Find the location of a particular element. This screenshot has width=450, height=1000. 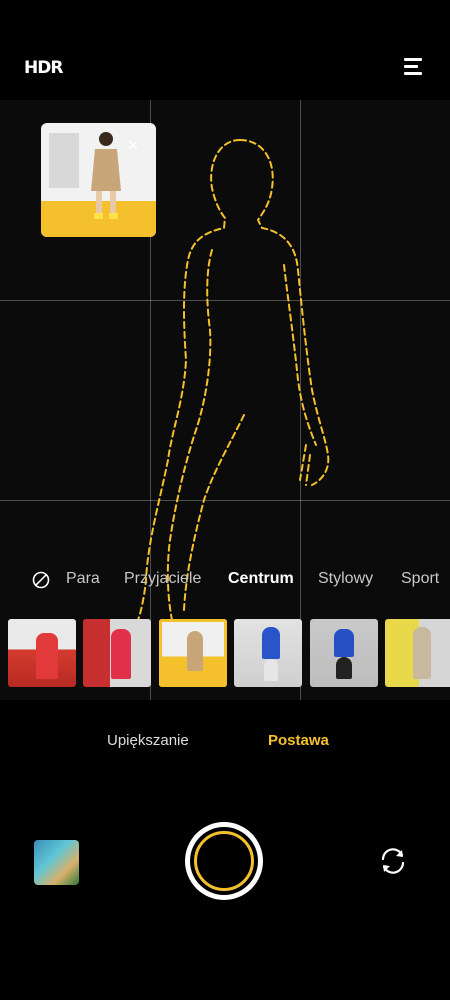

top-bar: HDR is located at coordinates (225, 50).